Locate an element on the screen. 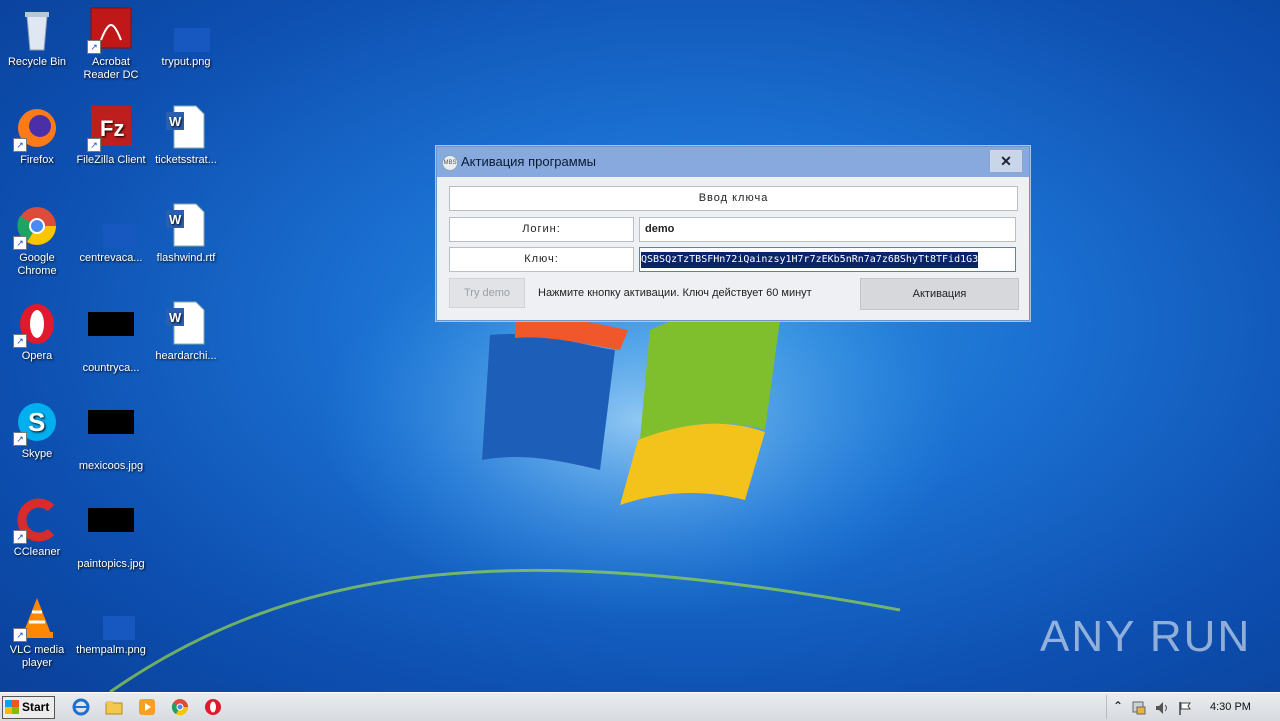  media-player-icon is located at coordinates (147, 707).